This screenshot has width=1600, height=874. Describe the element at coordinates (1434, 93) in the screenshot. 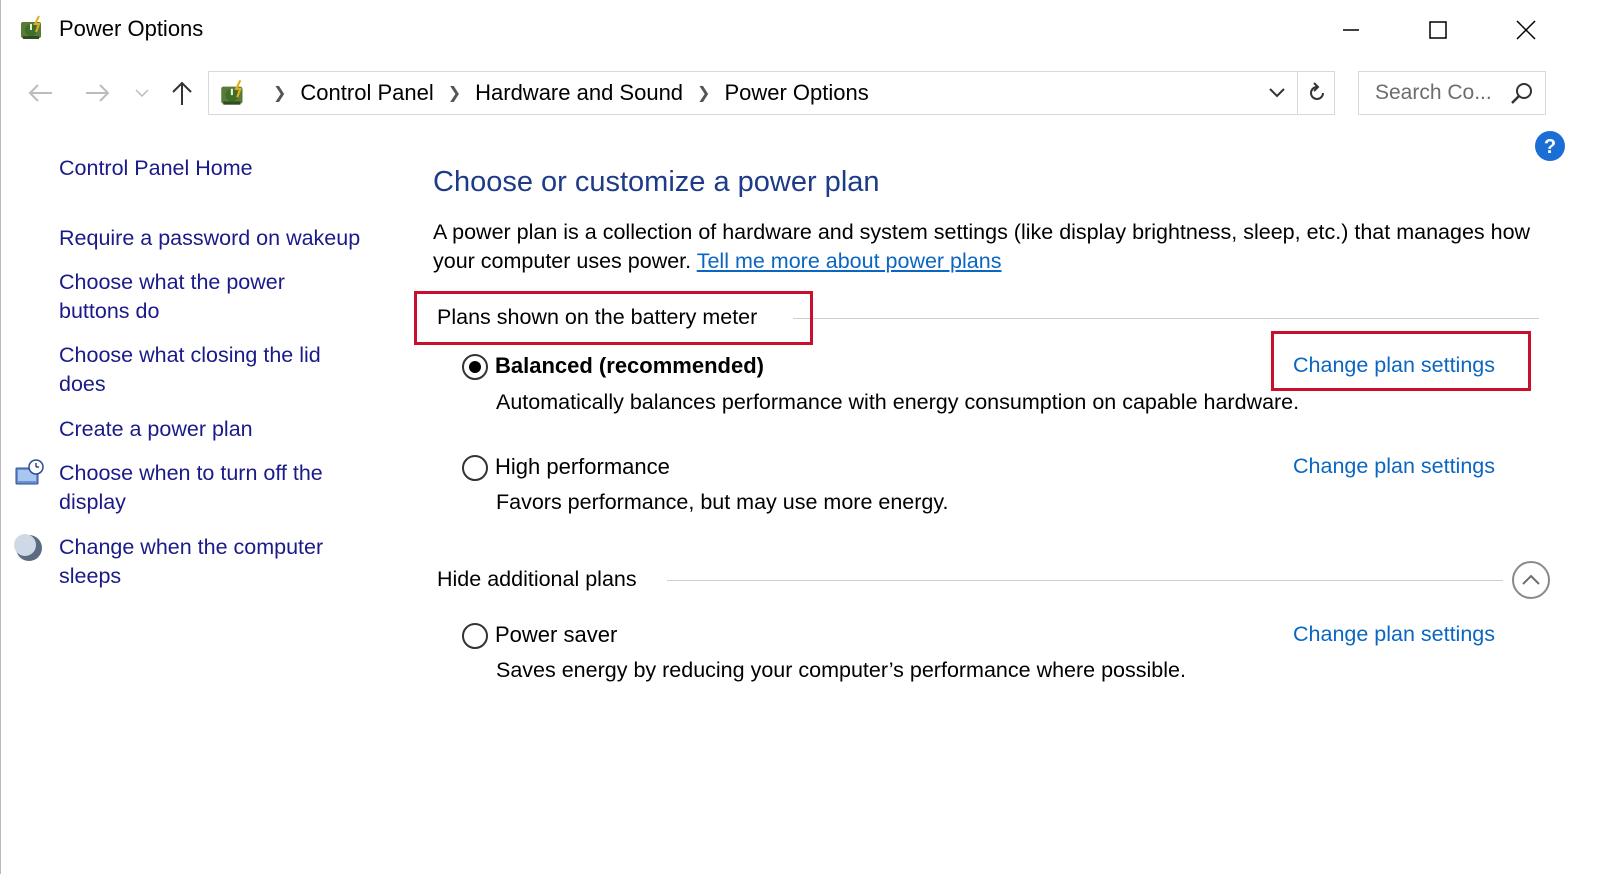

I see `search-input` at that location.